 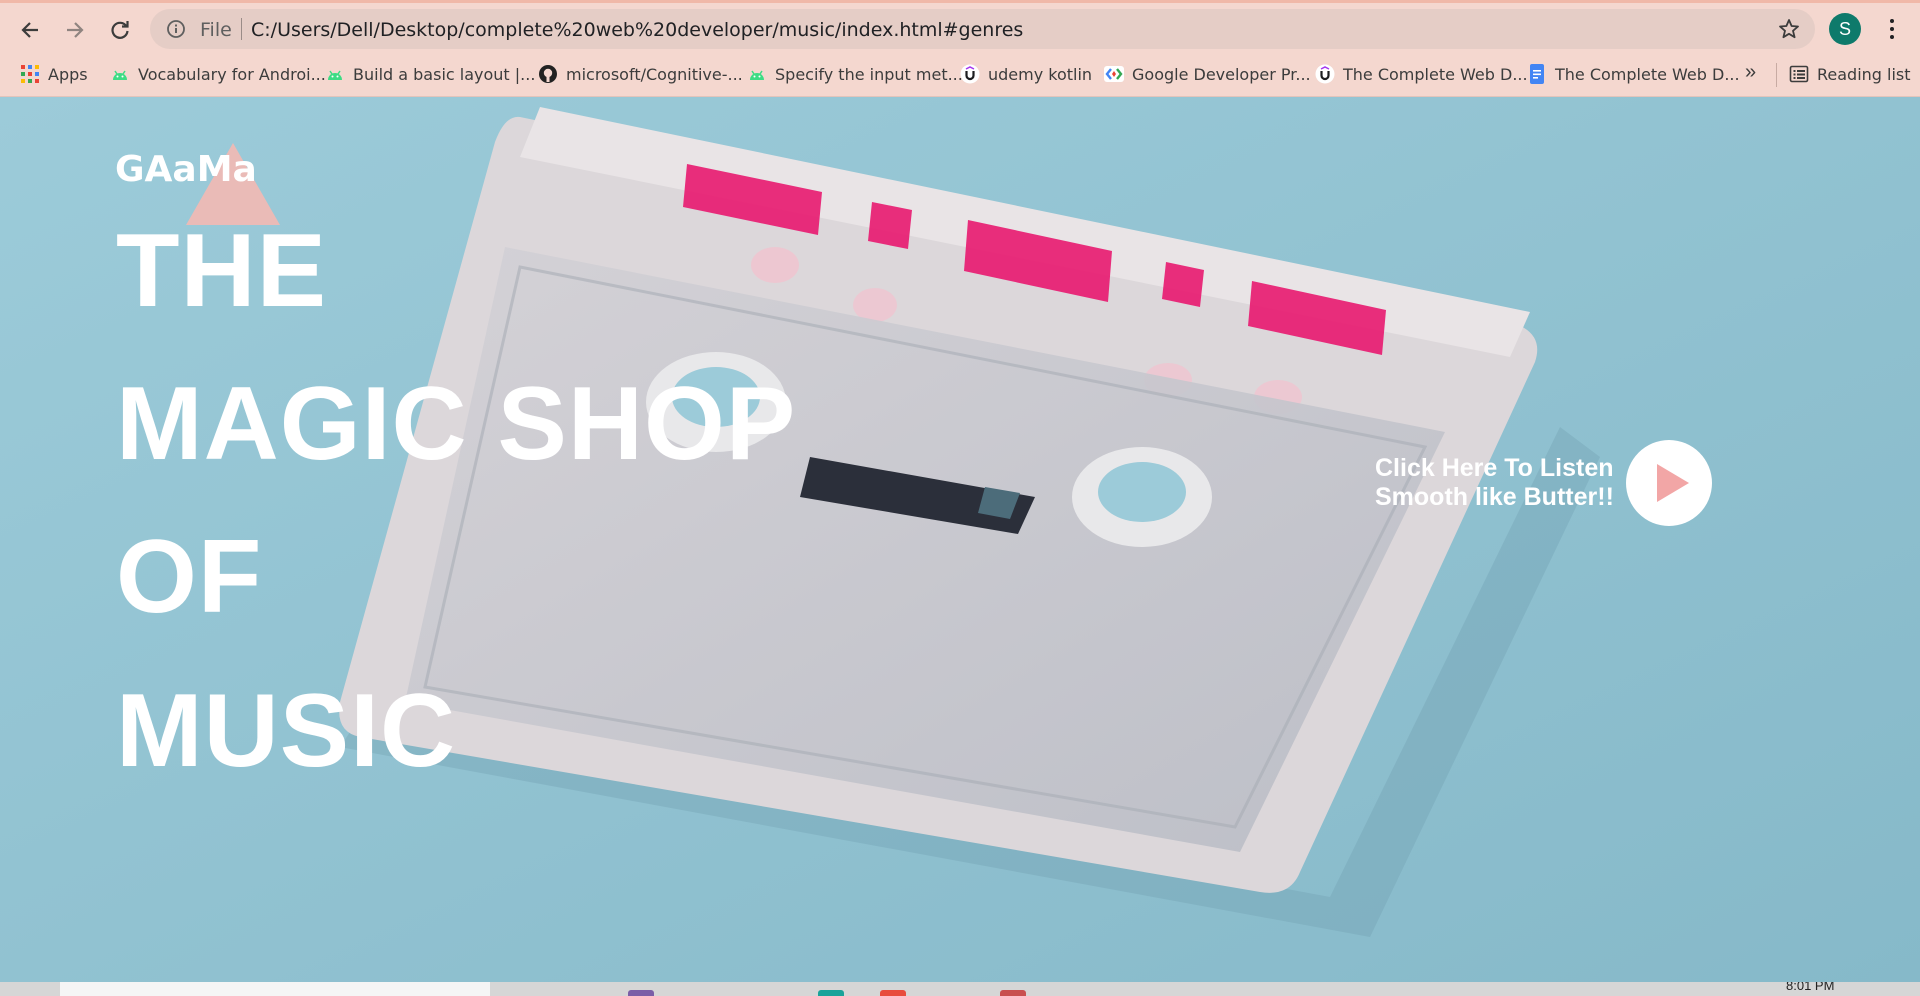 I want to click on apps-grid-icon, so click(x=30, y=74).